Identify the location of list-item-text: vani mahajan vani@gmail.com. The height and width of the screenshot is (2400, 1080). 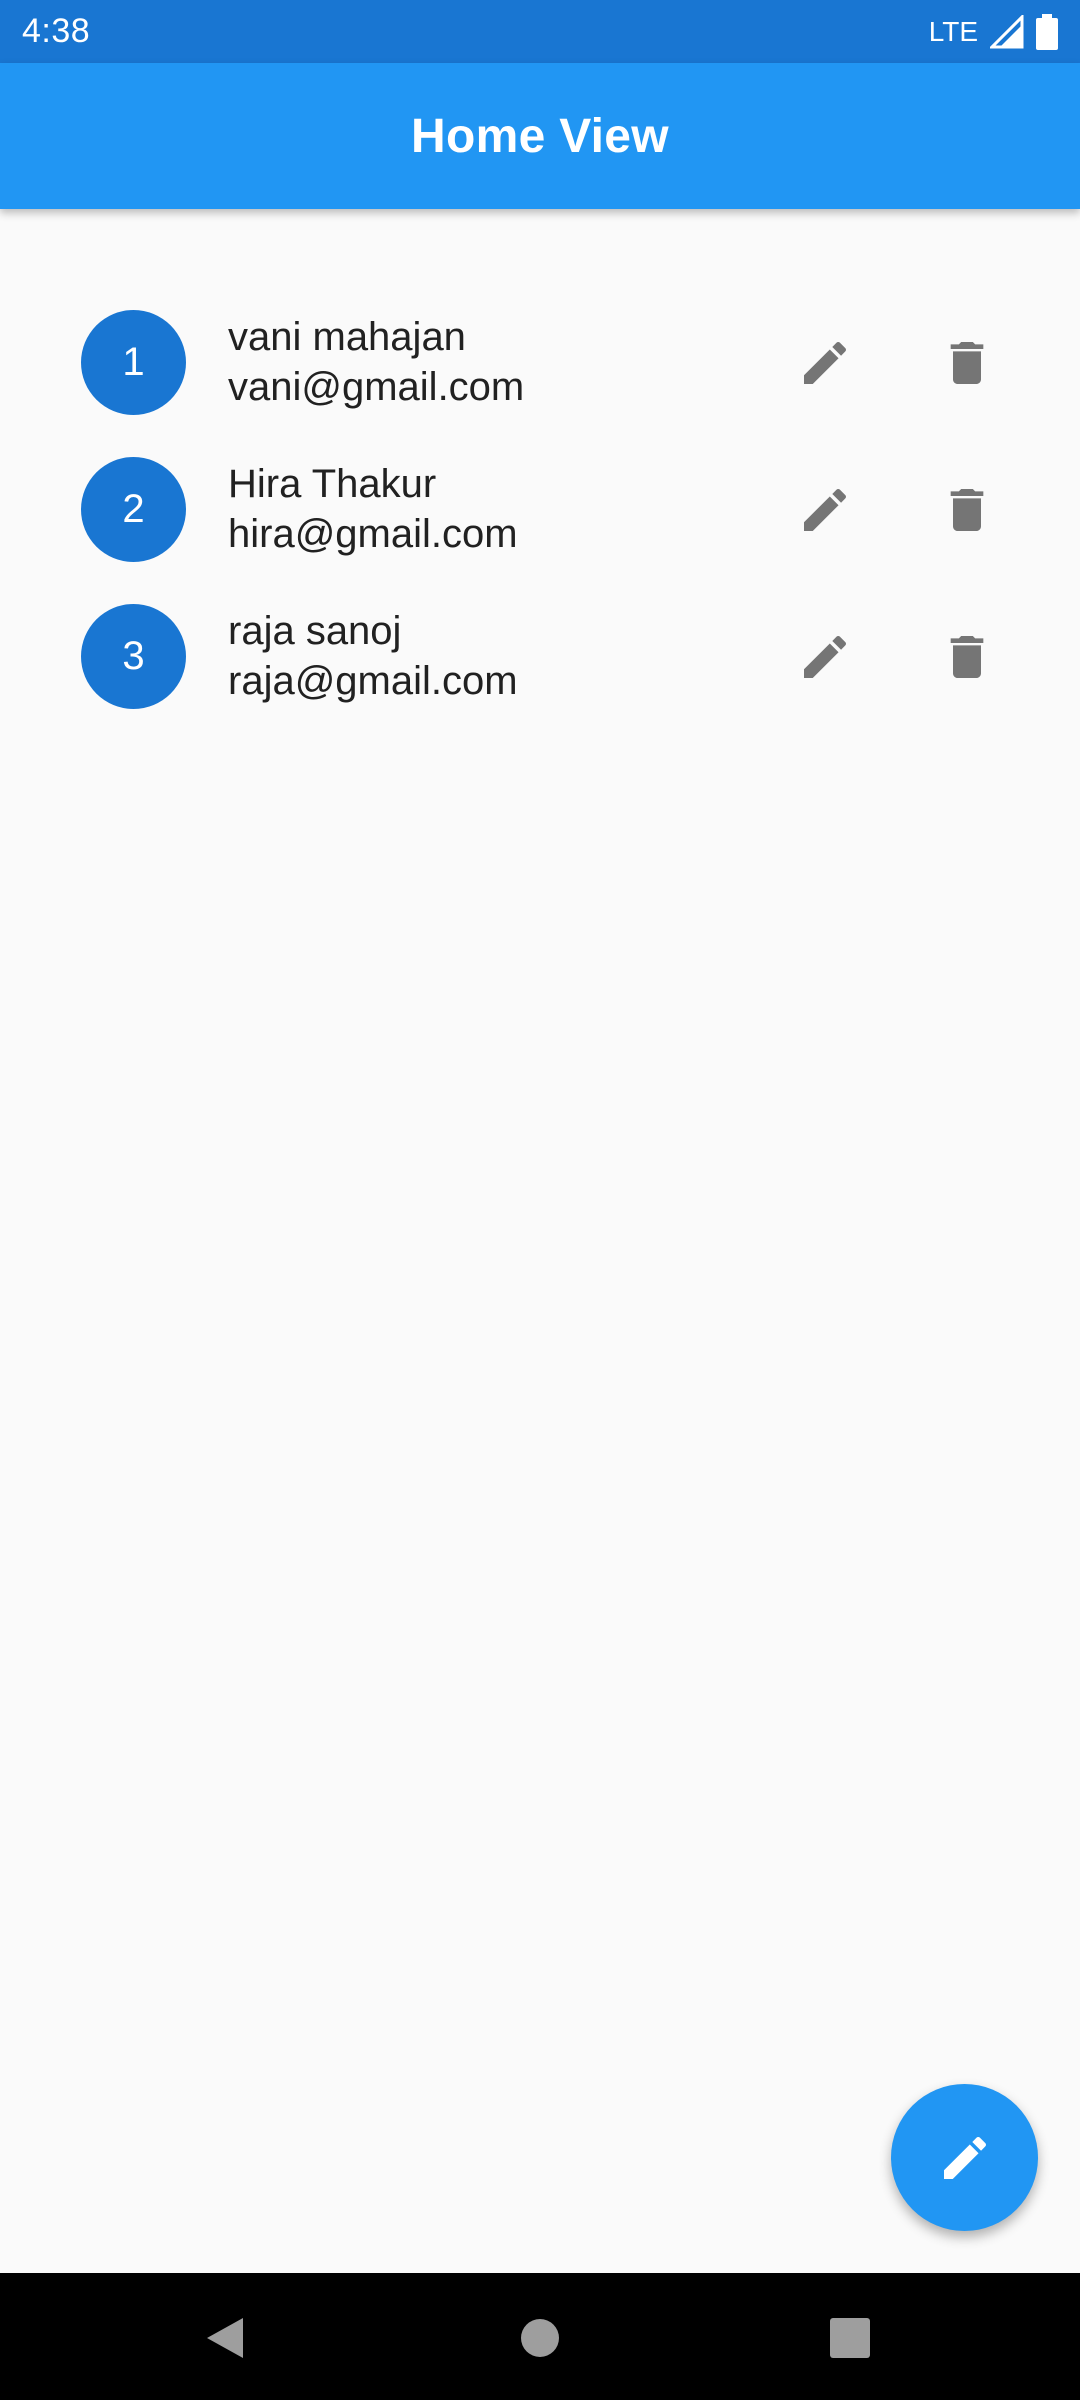
(376, 362).